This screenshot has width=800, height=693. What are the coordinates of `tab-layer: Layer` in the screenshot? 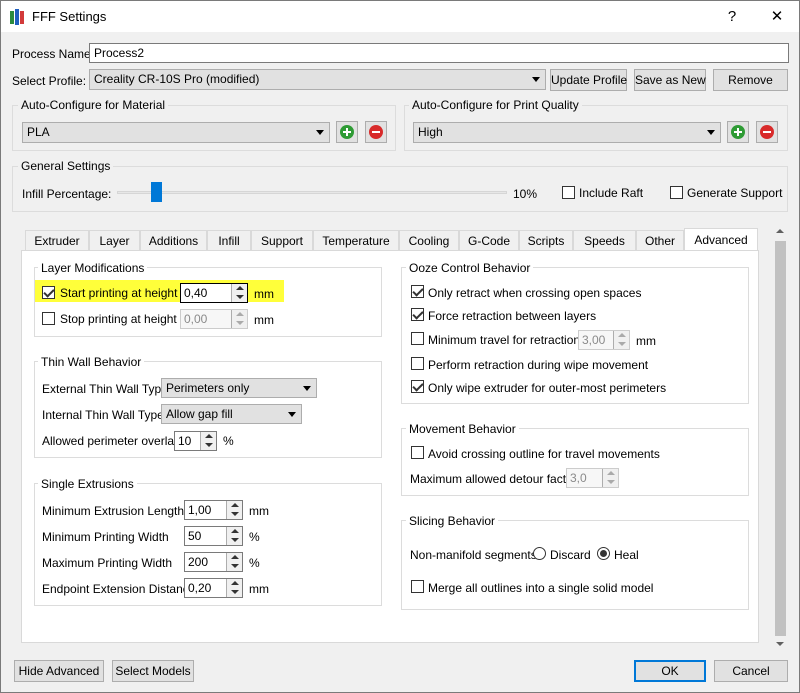 It's located at (114, 240).